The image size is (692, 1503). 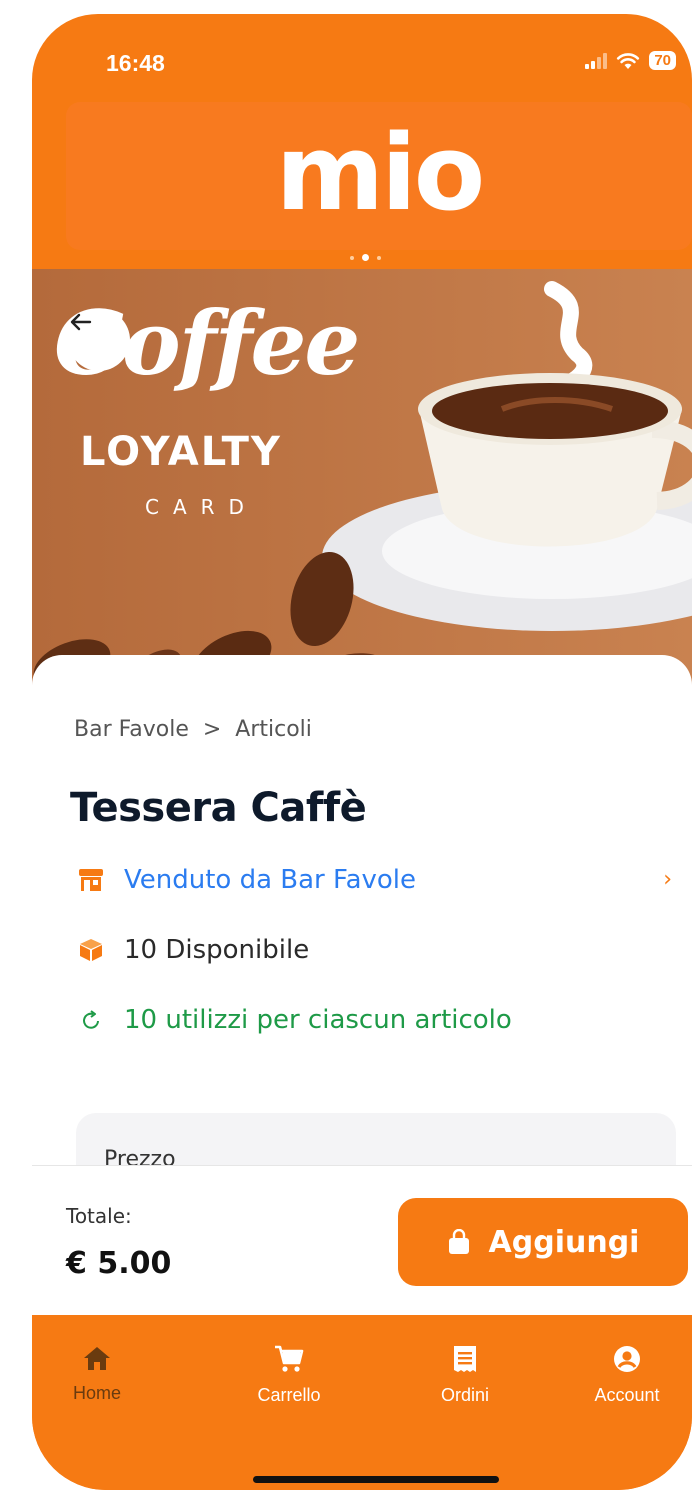 What do you see at coordinates (318, 1020) in the screenshot?
I see `uses-text: 10 utilizzi per ciascun articolo` at bounding box center [318, 1020].